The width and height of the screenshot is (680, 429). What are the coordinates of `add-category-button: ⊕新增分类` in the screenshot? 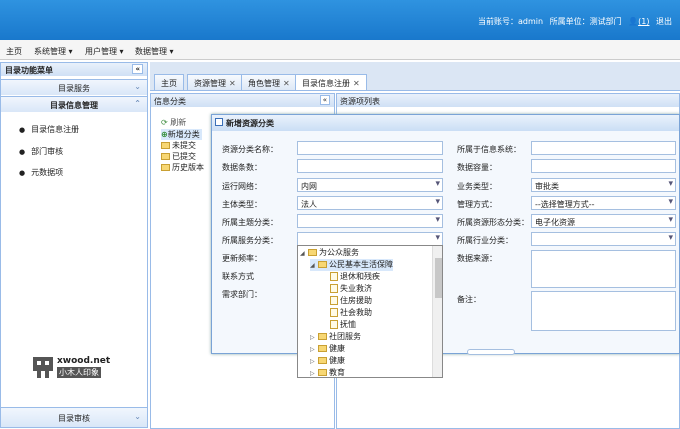 It's located at (181, 134).